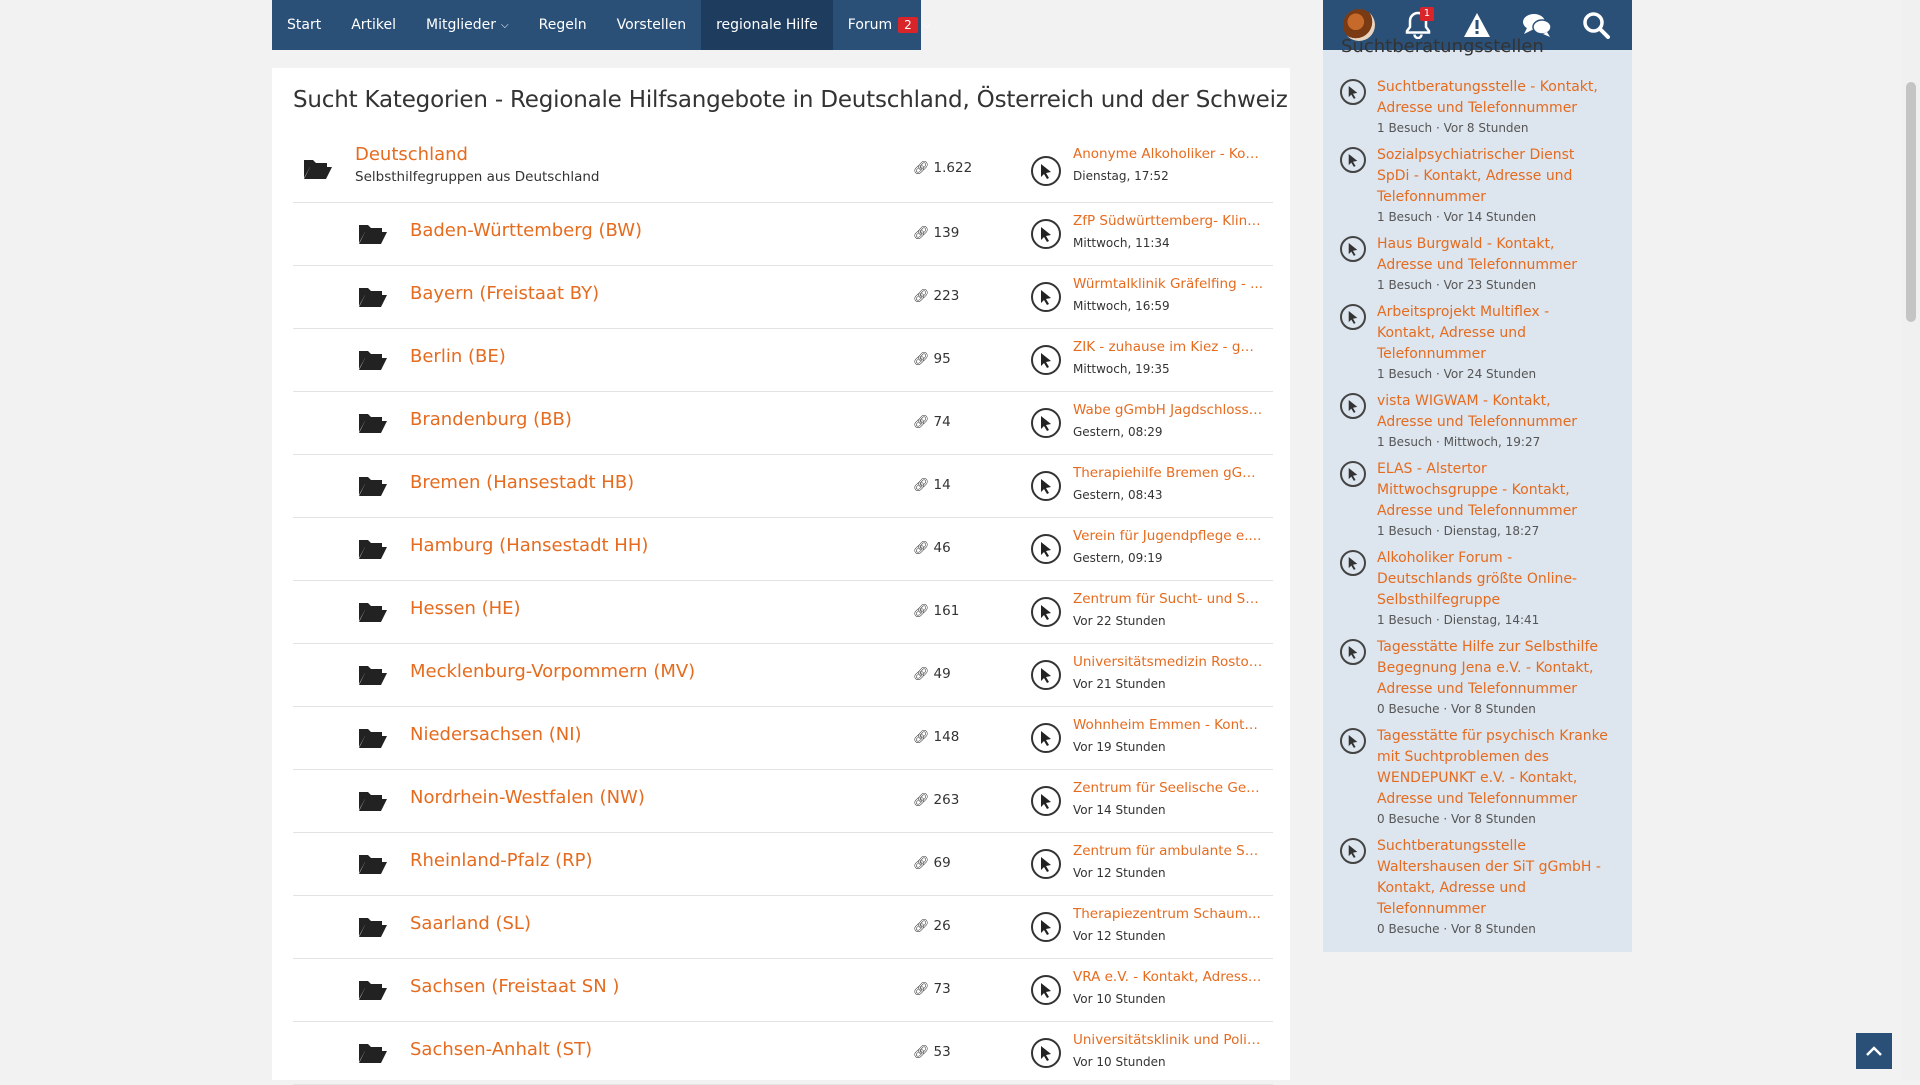 This screenshot has height=1085, width=1920. What do you see at coordinates (1911, 540) in the screenshot?
I see `scrollbar` at bounding box center [1911, 540].